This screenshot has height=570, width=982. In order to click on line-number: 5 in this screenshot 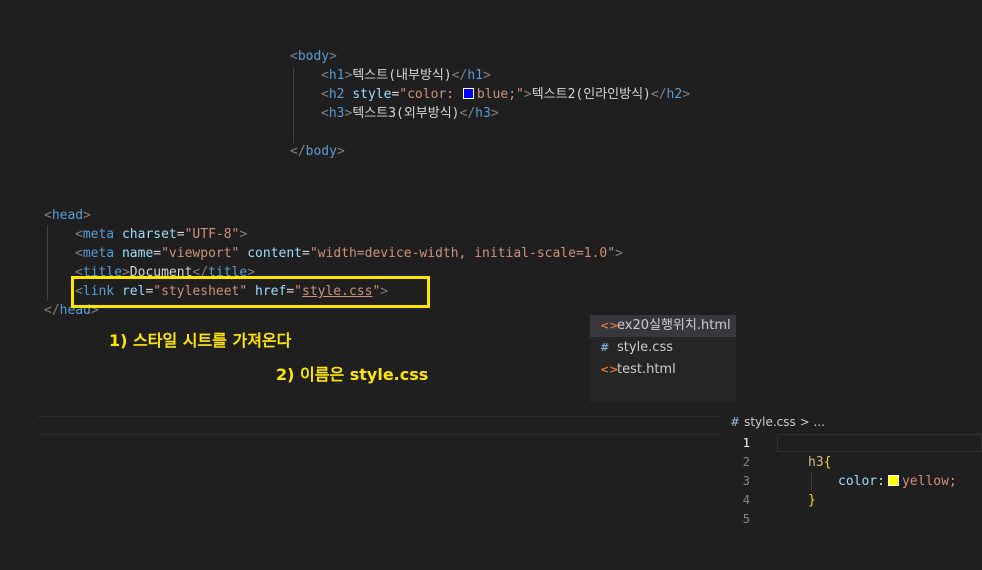, I will do `click(746, 519)`.